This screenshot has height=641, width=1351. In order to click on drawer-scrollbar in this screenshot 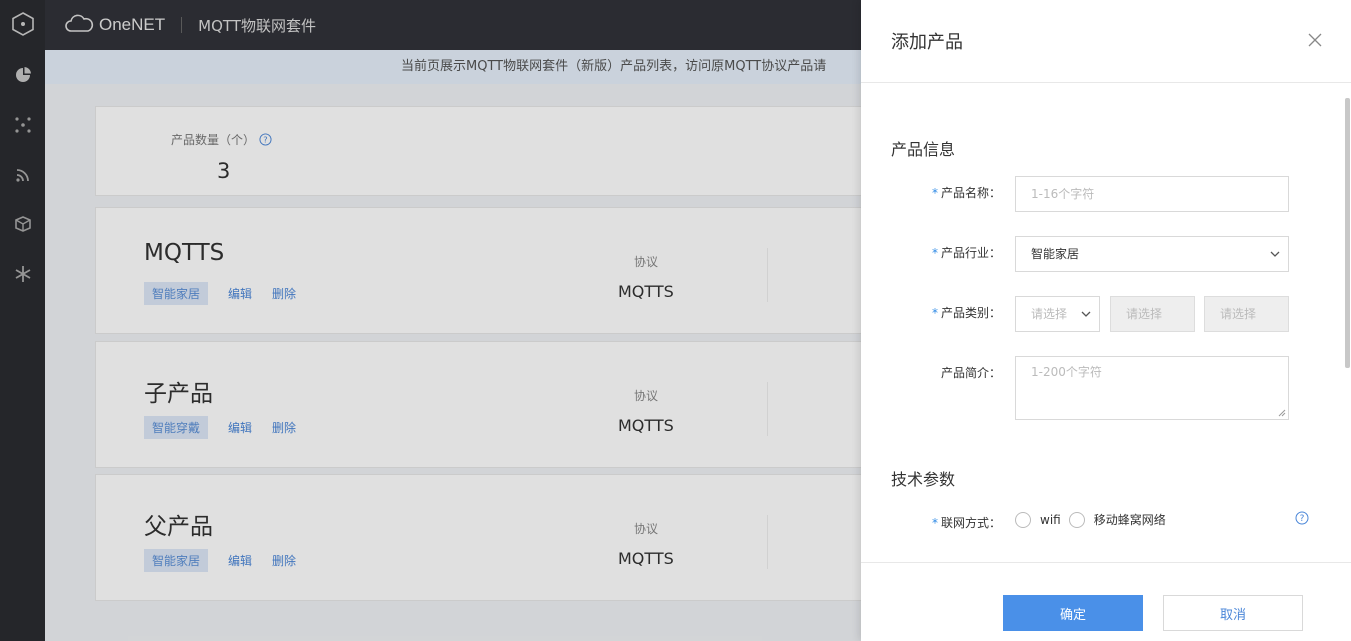, I will do `click(1347, 323)`.